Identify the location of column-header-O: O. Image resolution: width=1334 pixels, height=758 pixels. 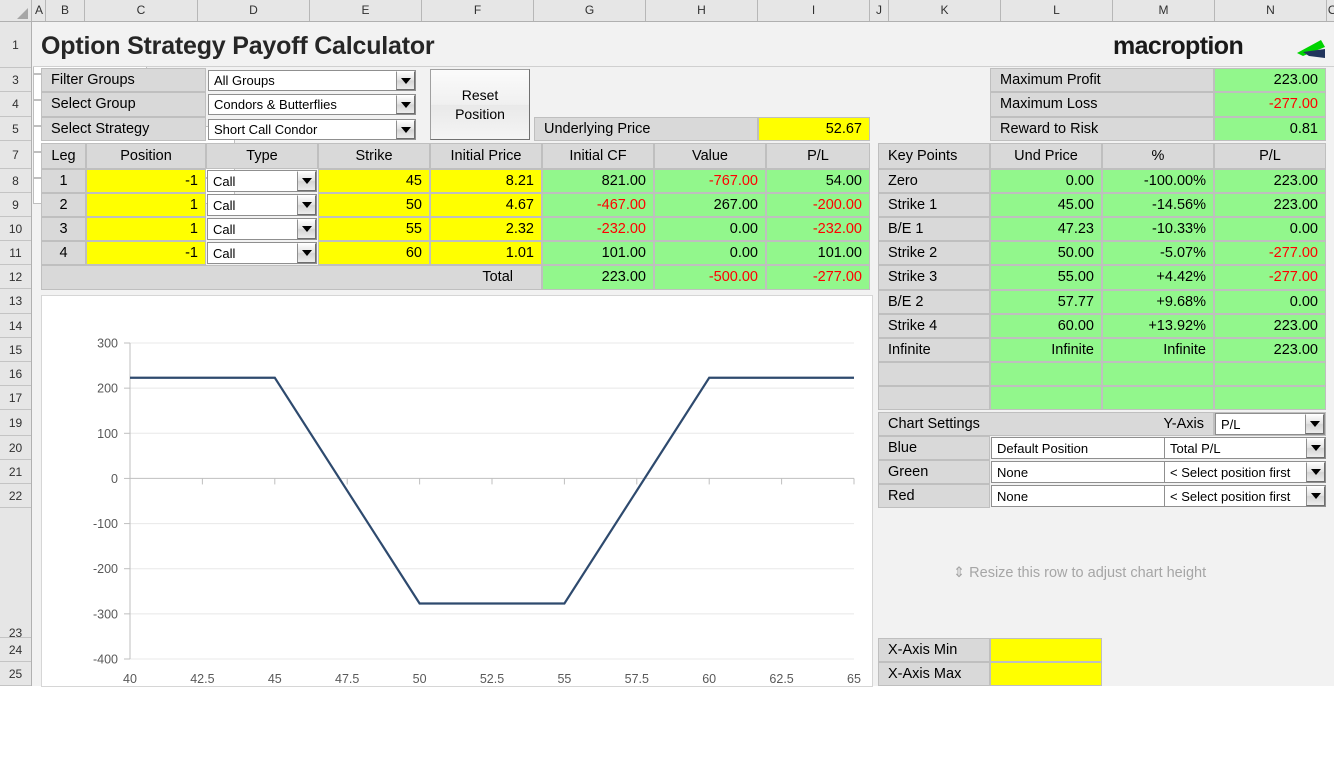
(1330, 10).